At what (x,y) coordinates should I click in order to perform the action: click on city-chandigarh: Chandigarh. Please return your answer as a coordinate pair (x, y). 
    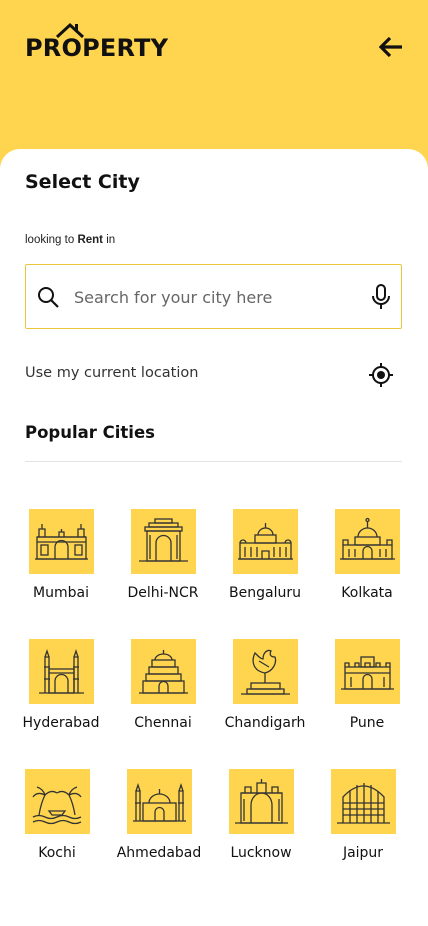
    Looking at the image, I should click on (265, 694).